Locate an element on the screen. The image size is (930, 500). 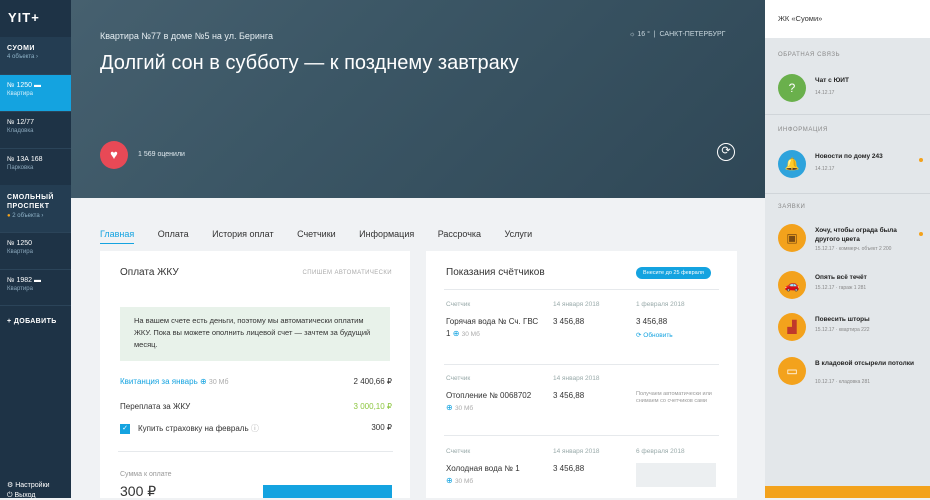
meter-value-2: 3 456,88 is located at coordinates (651, 322).